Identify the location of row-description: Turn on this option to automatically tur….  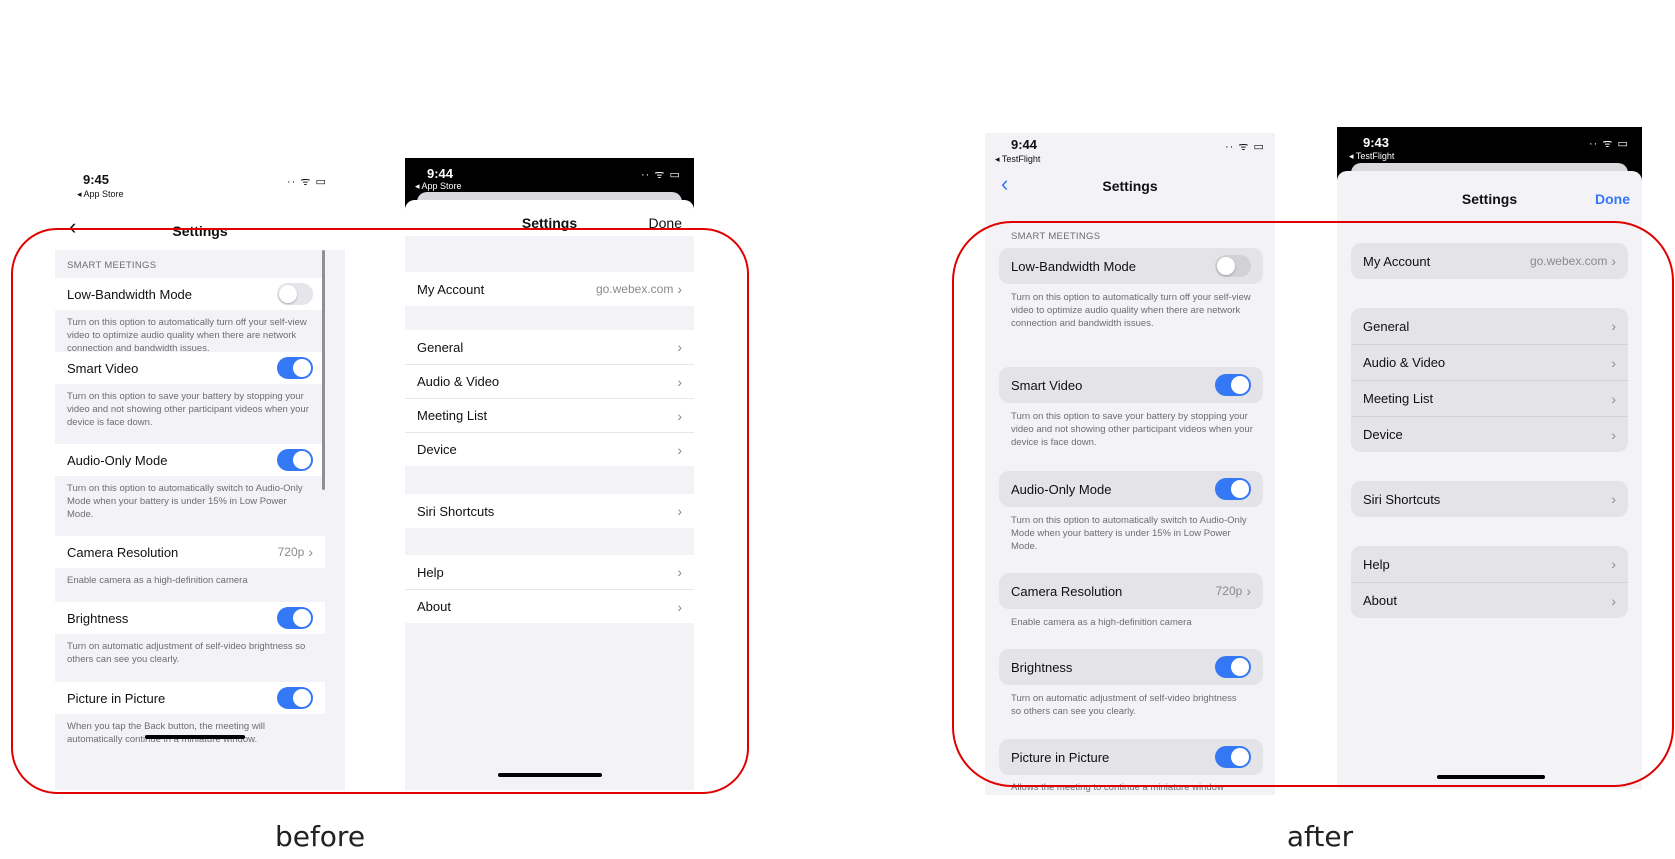
(1131, 310).